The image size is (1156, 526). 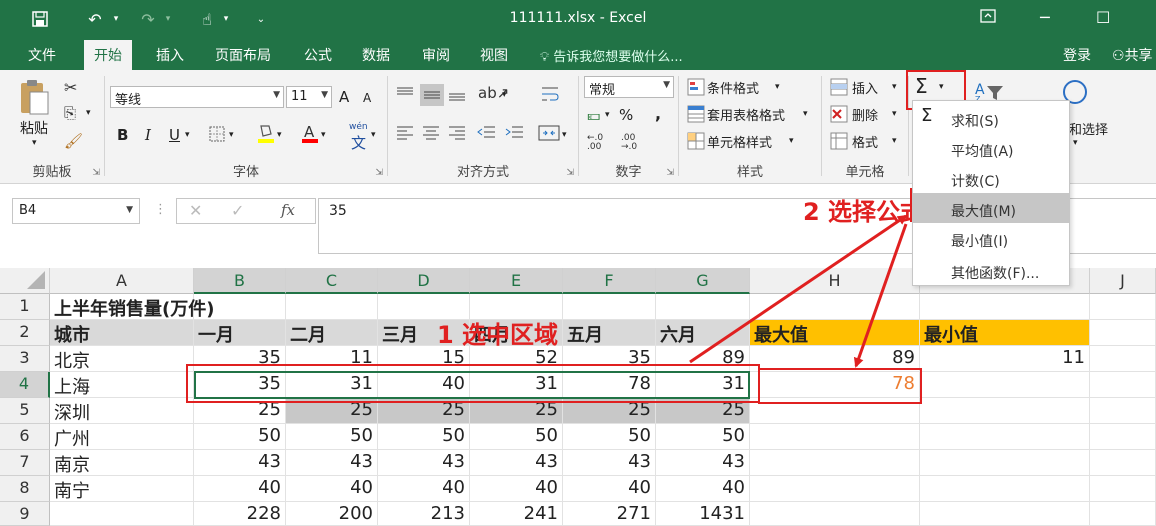 I want to click on menu-item-average: 平均值(A), so click(x=991, y=148).